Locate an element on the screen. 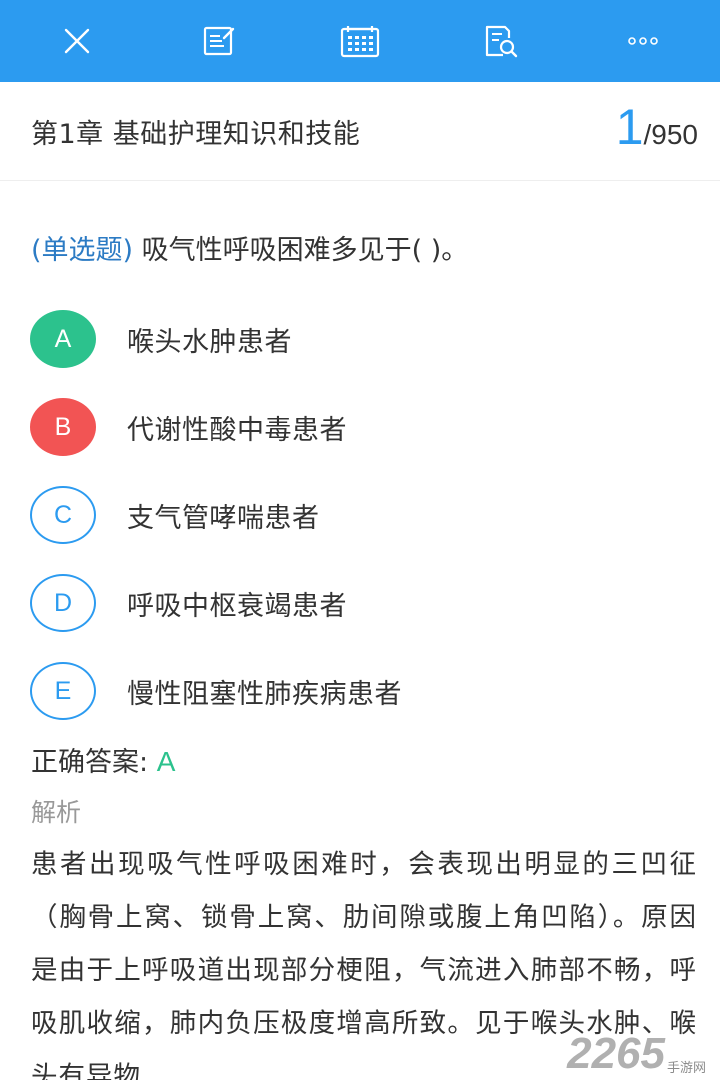 Image resolution: width=720 pixels, height=1080 pixels. total-questions: /950 is located at coordinates (671, 134).